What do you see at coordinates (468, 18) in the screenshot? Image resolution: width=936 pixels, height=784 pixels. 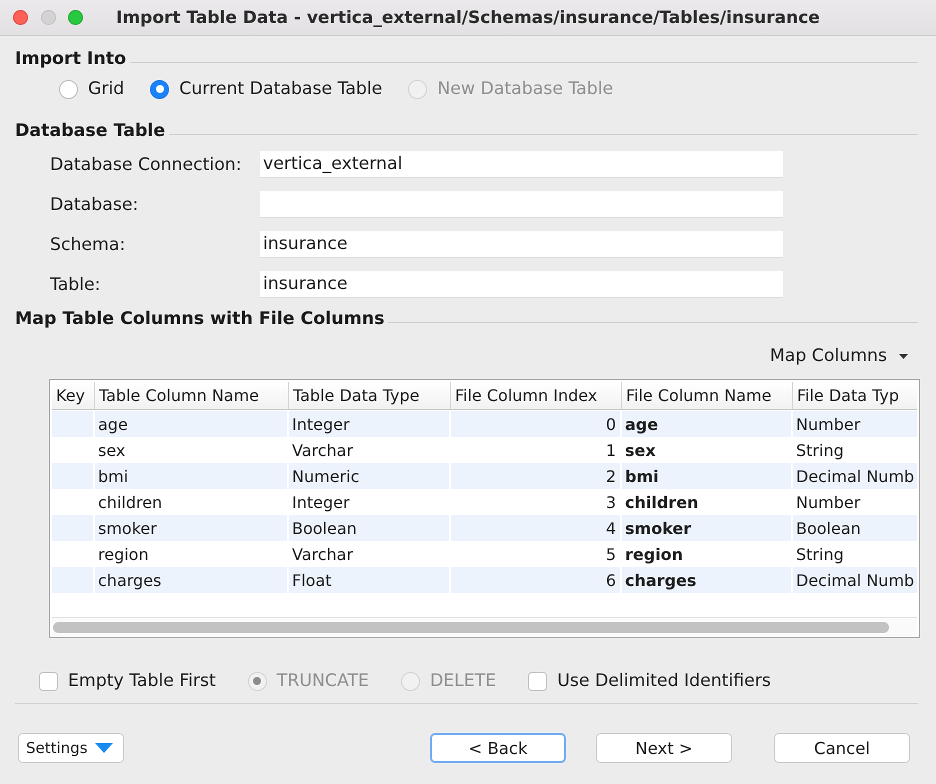 I see `window-title: Import Table Data - vertica_external/Schemas/insurance/Tables/insurance` at bounding box center [468, 18].